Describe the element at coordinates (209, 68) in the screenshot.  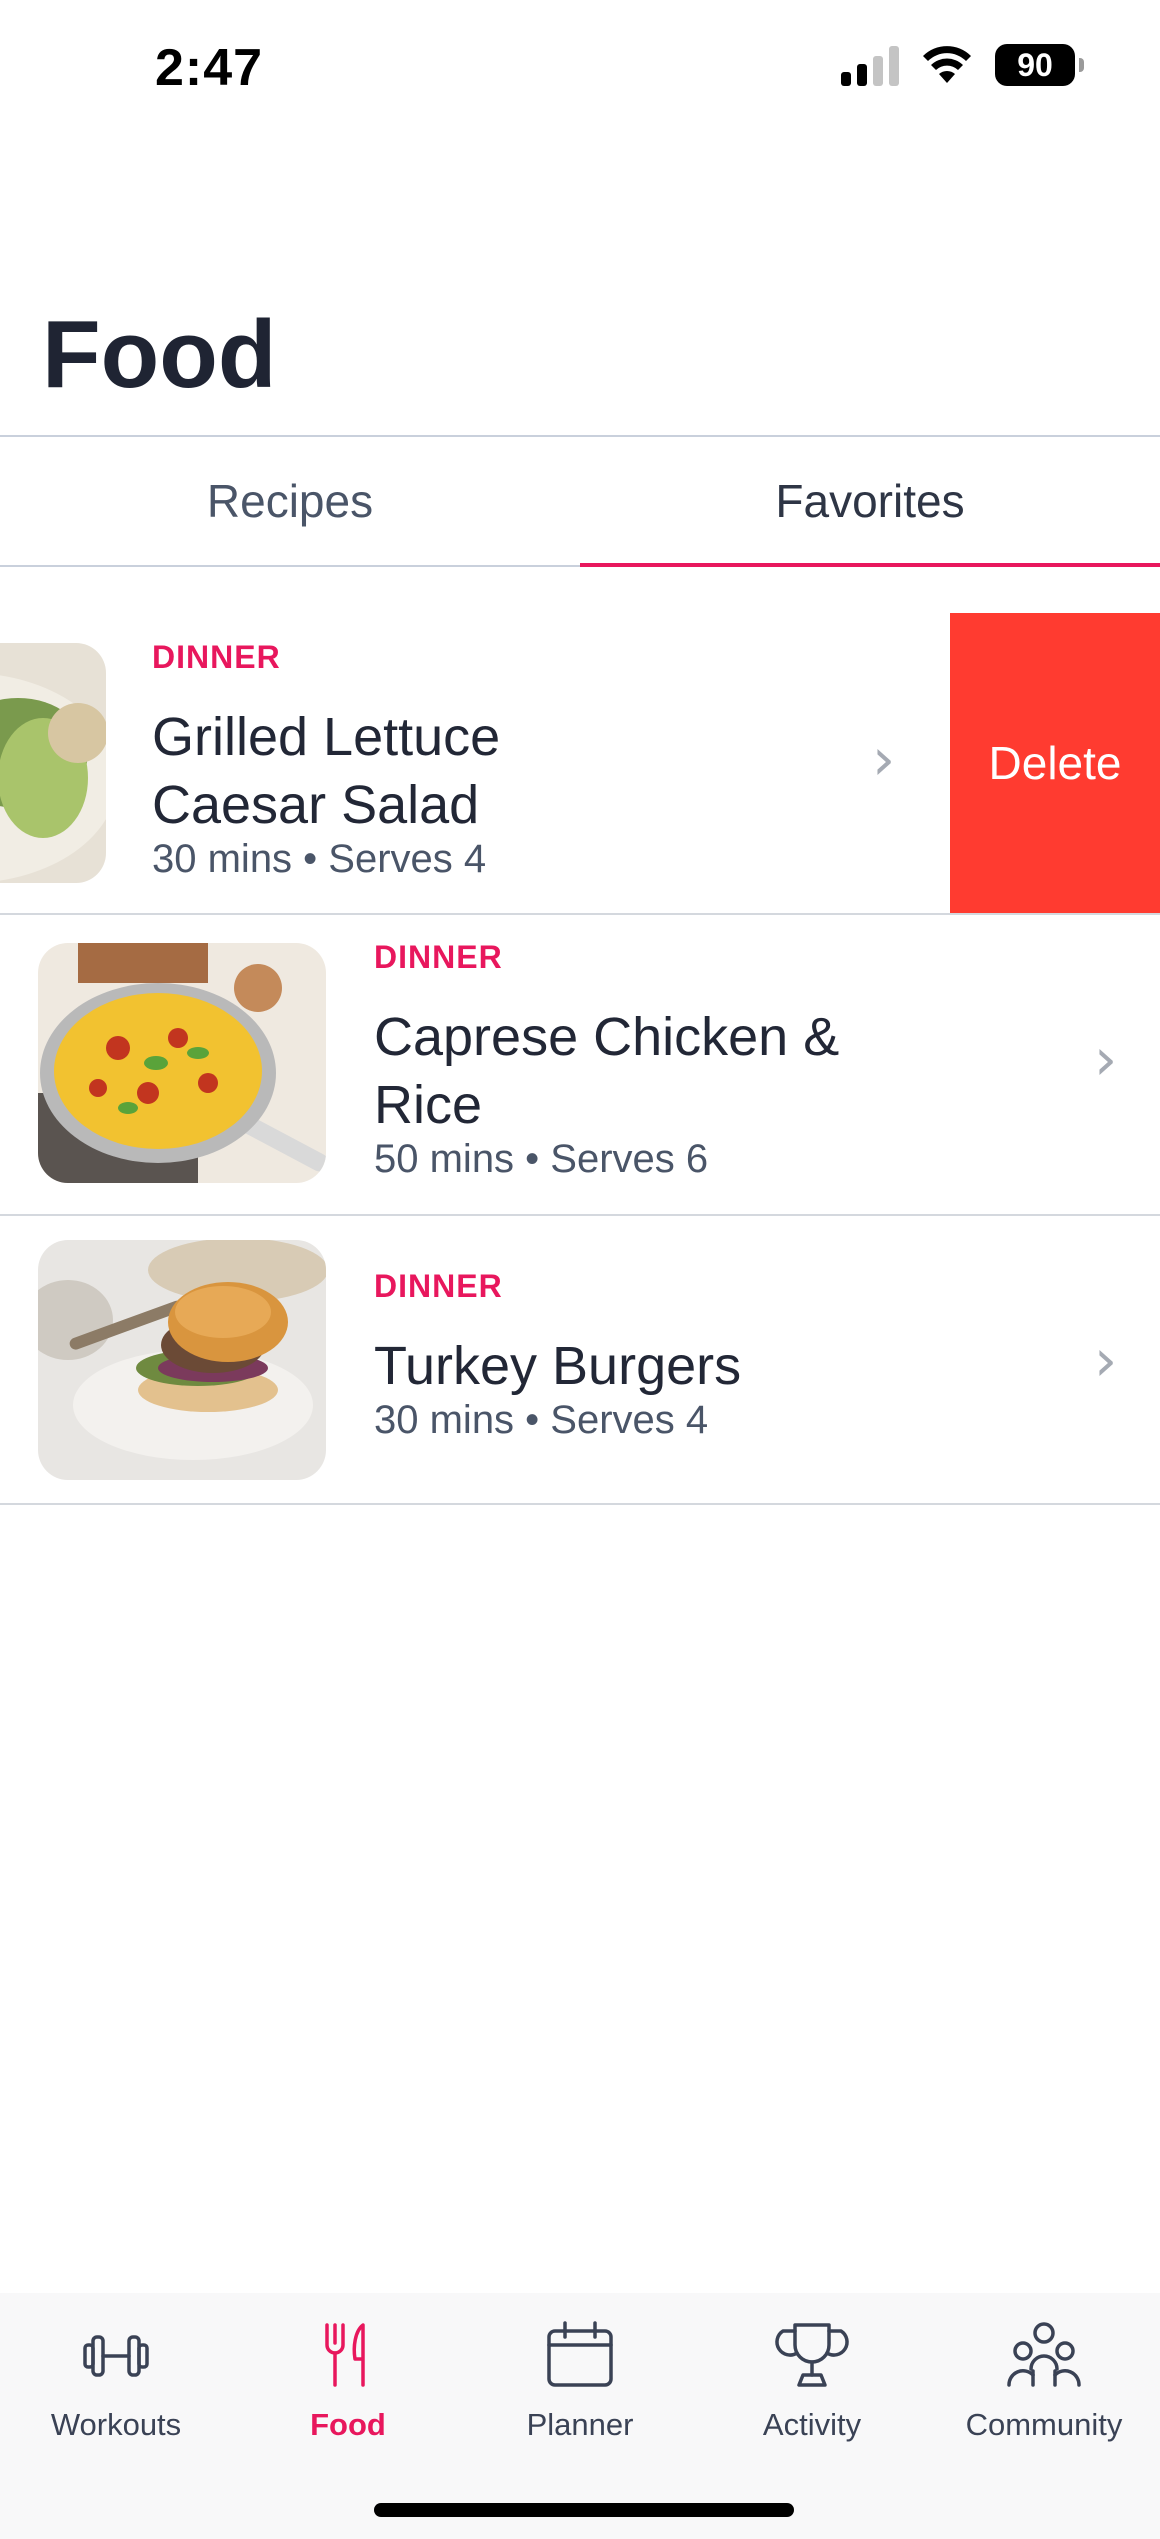
I see `status-time: 2:47` at that location.